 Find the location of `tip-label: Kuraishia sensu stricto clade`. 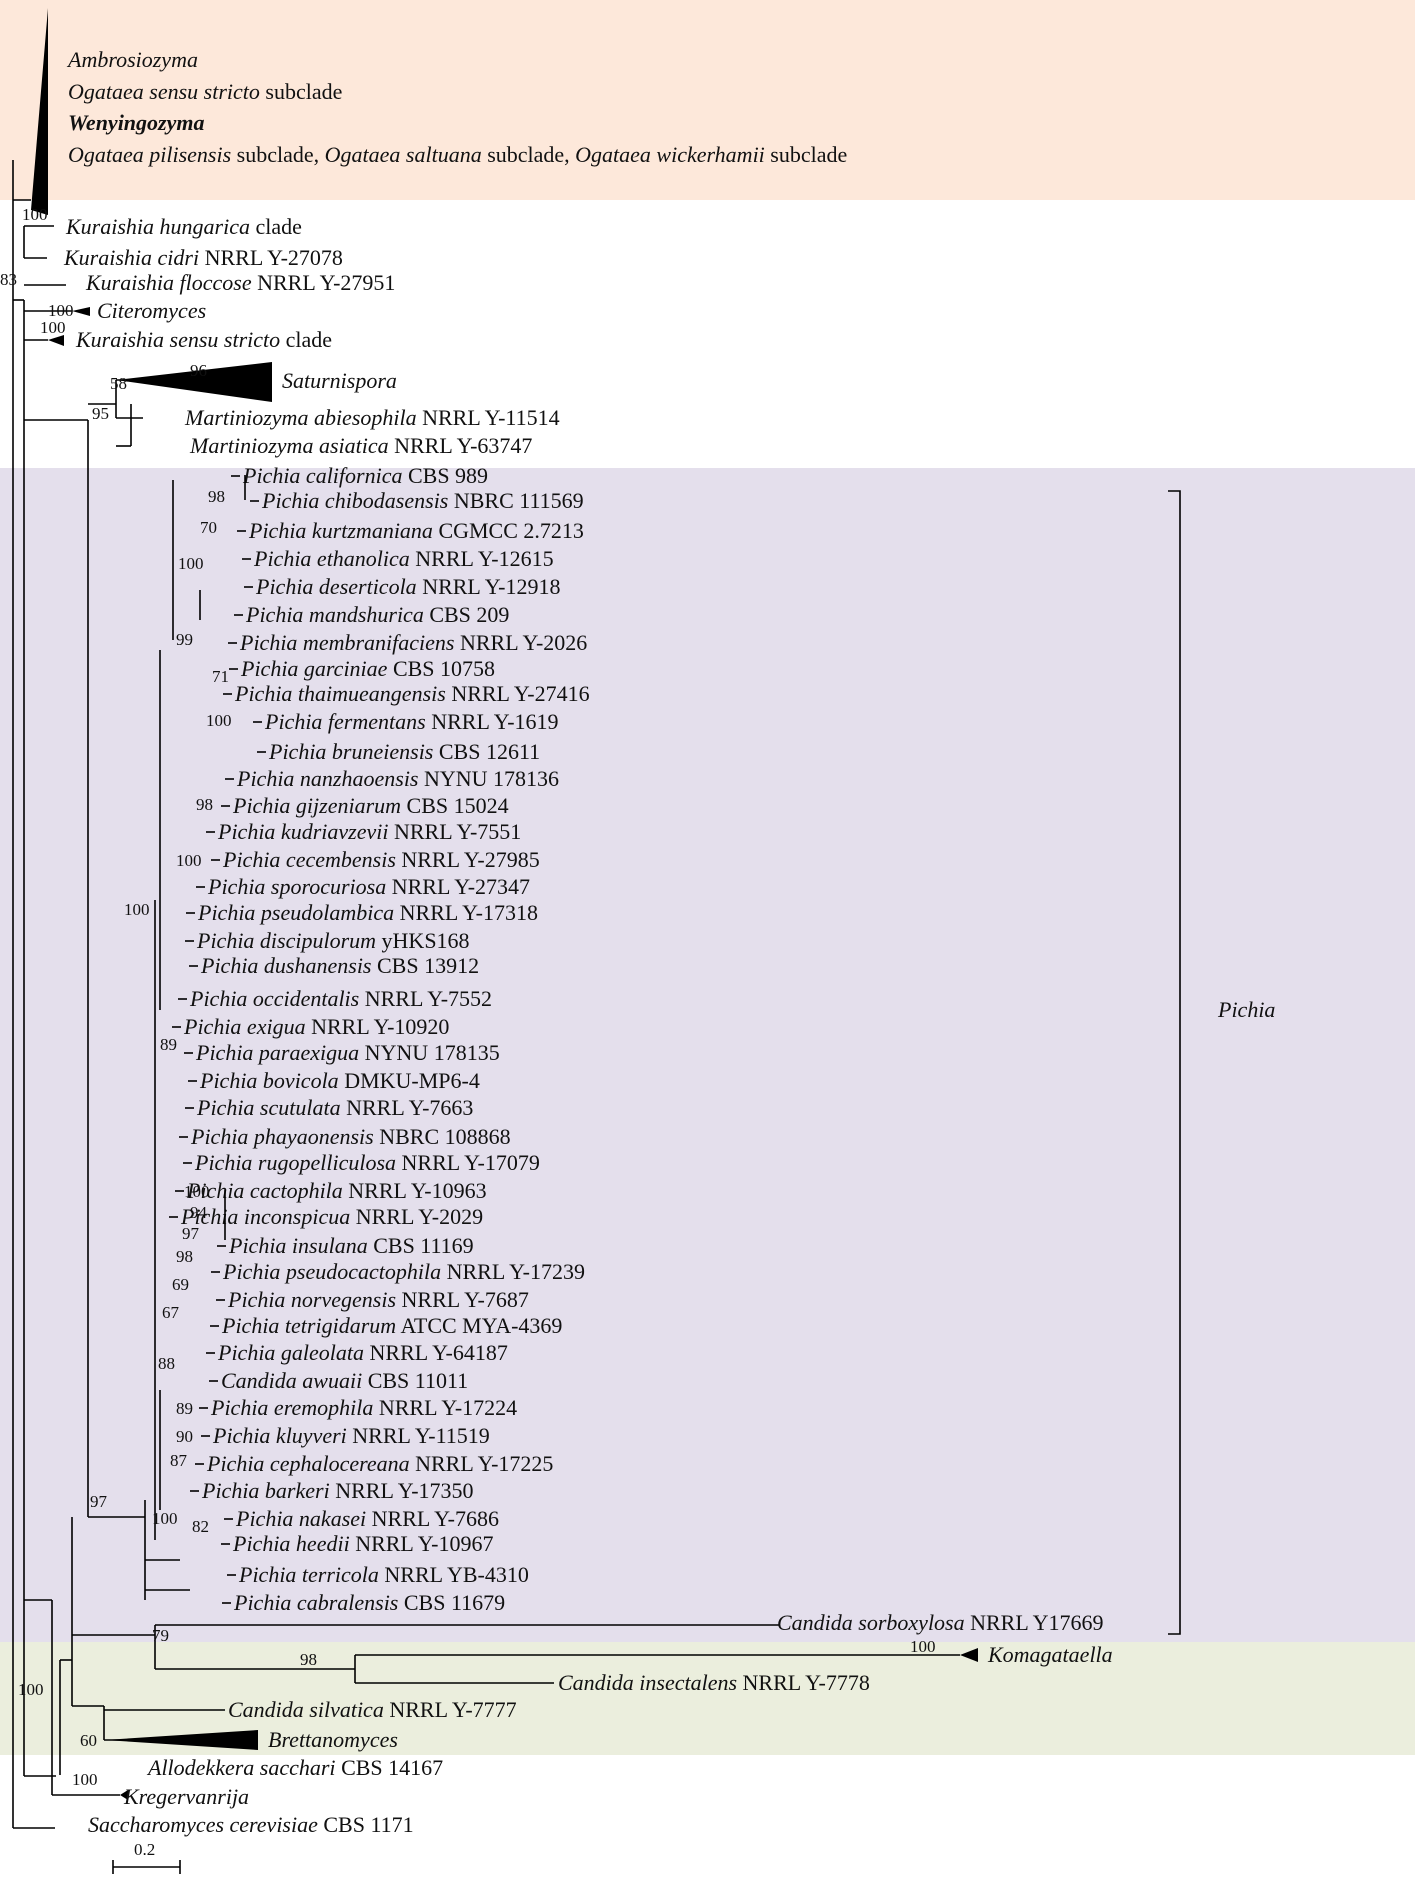

tip-label: Kuraishia sensu stricto clade is located at coordinates (203, 339).